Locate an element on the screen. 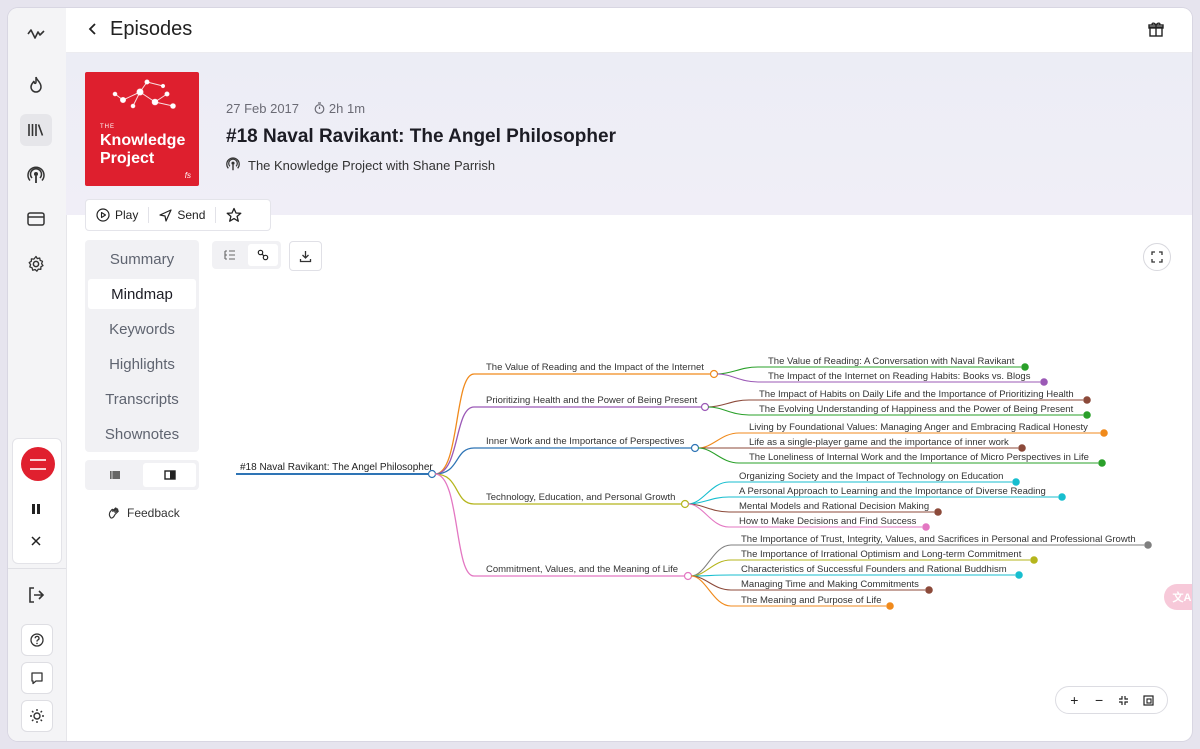 This screenshot has height=749, width=1200. fit-icon is located at coordinates (1124, 700).